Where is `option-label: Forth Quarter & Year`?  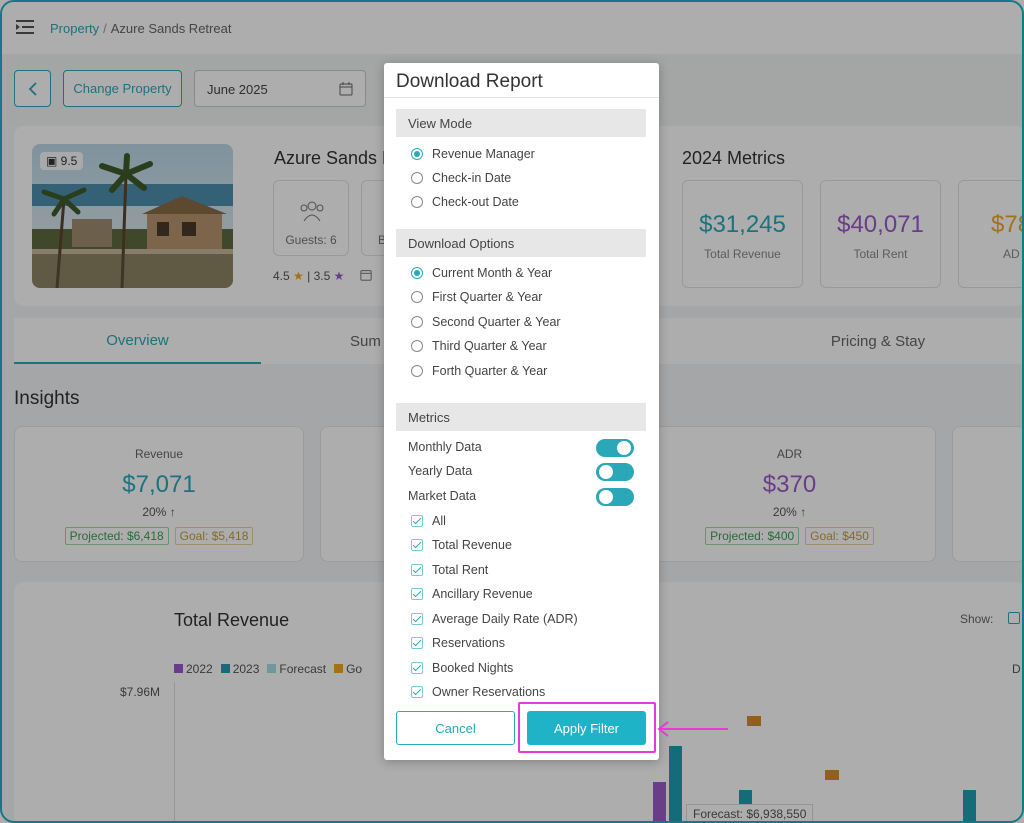
option-label: Forth Quarter & Year is located at coordinates (490, 371).